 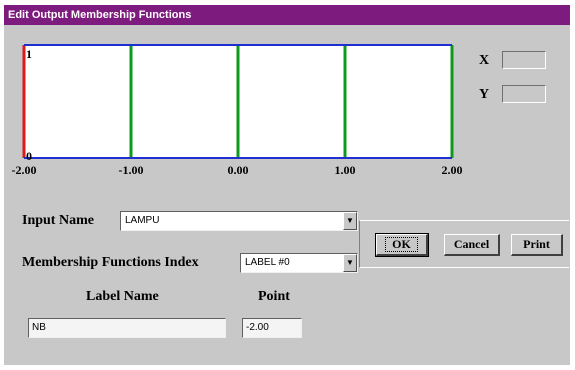 What do you see at coordinates (274, 296) in the screenshot?
I see `point-header: Point` at bounding box center [274, 296].